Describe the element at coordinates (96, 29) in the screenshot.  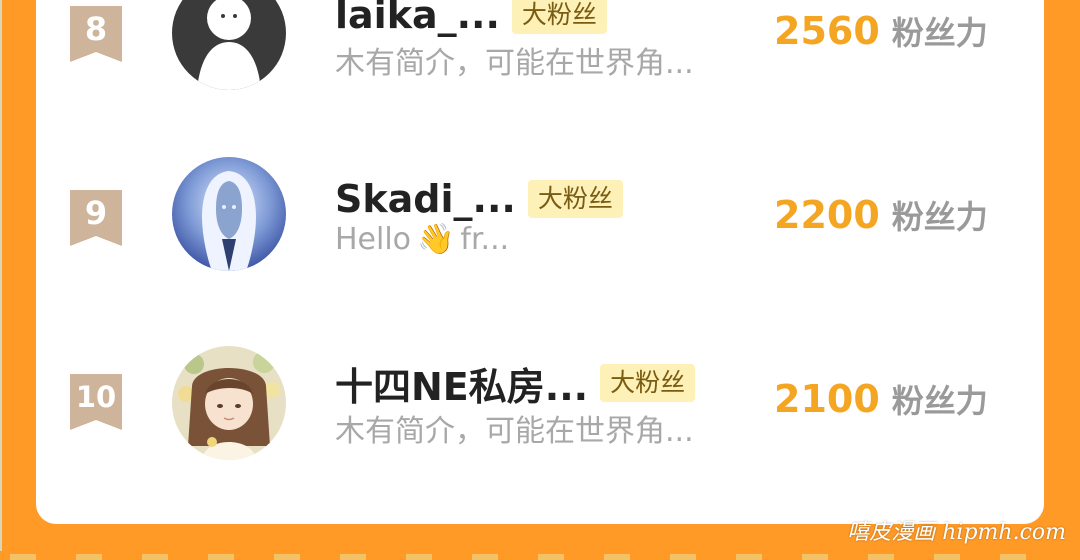
I see `rank-number: 8` at that location.